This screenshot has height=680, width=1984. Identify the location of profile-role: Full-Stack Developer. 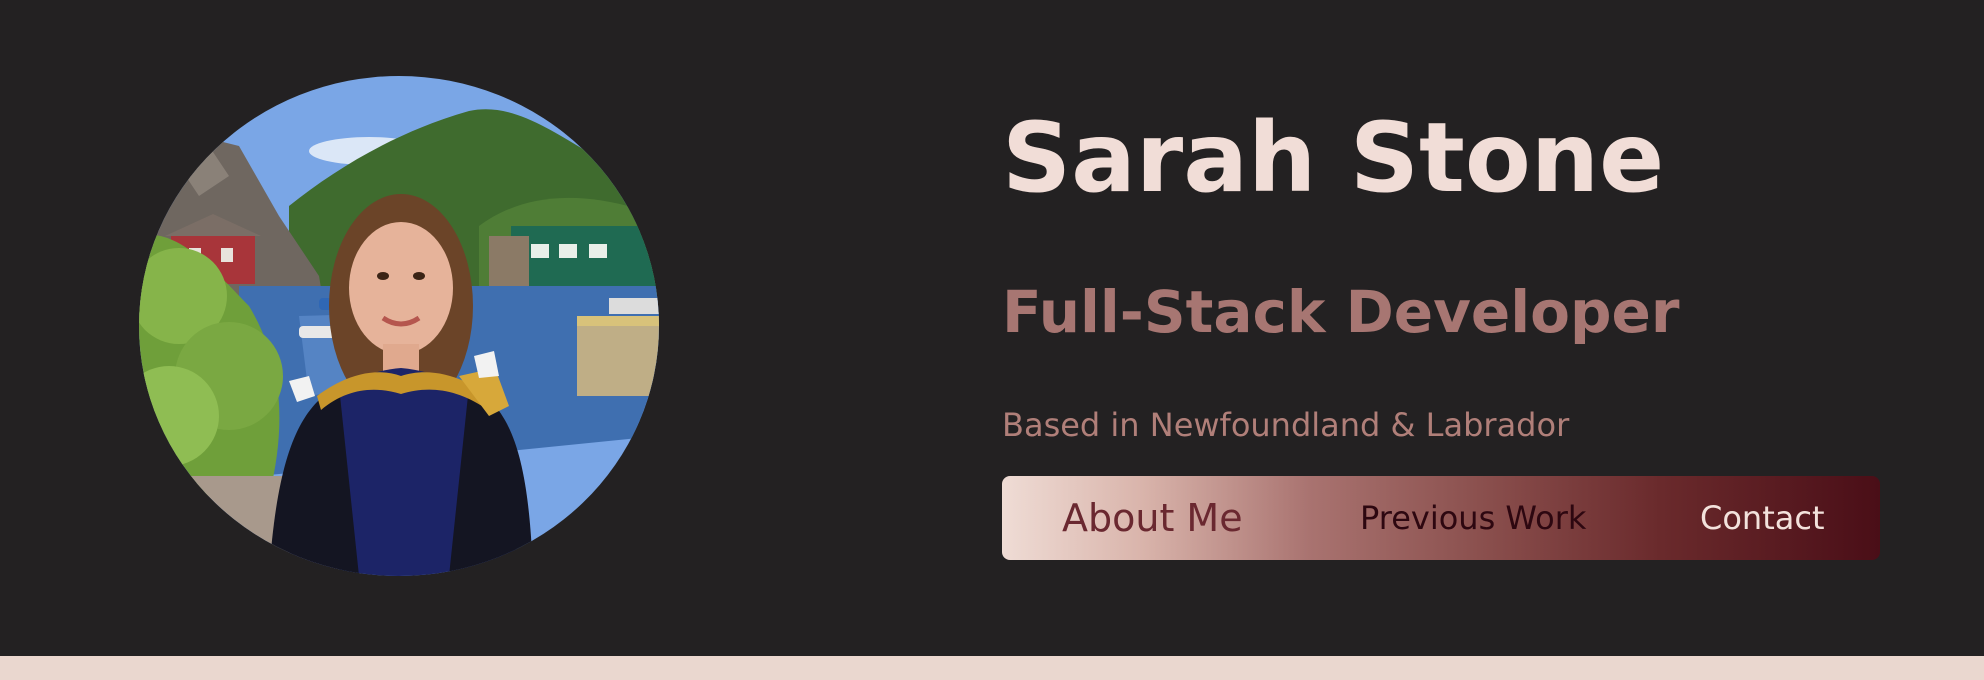
(1341, 312).